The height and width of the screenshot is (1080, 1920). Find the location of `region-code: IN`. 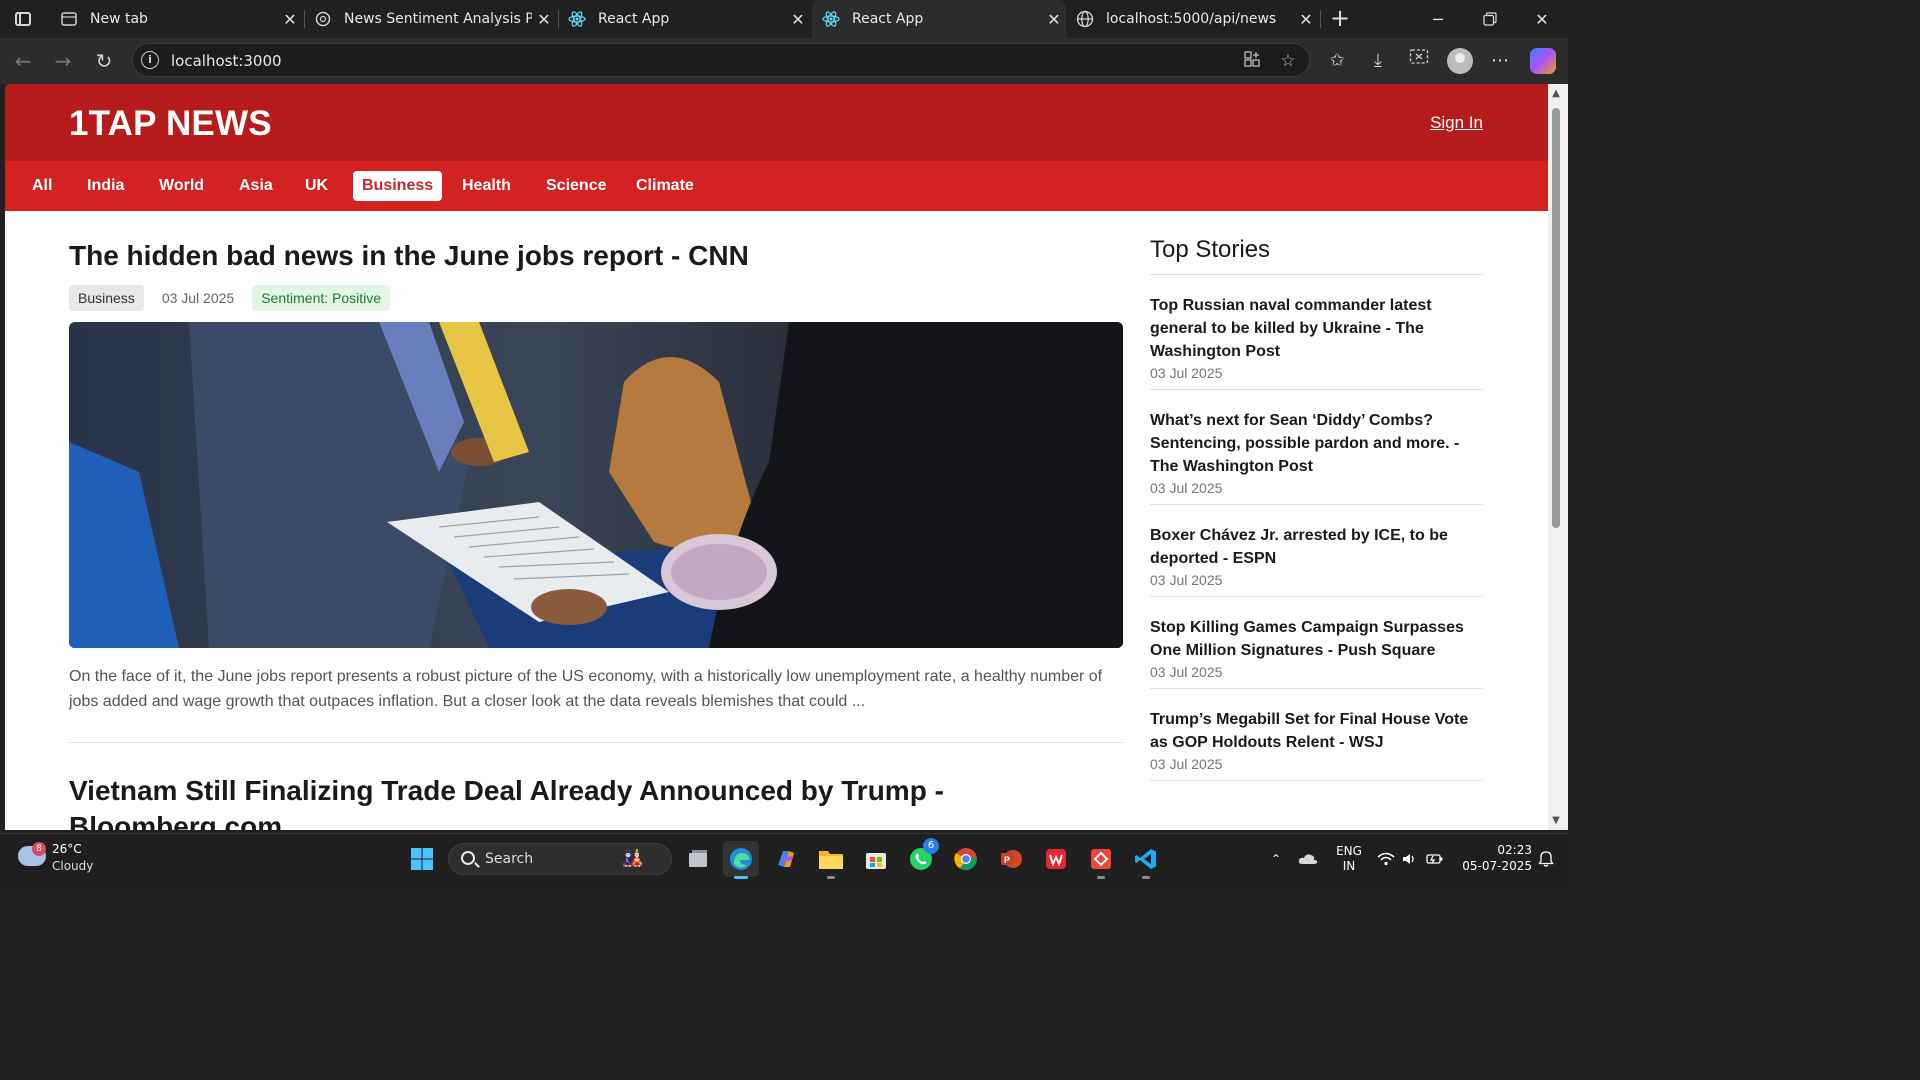

region-code: IN is located at coordinates (1349, 865).